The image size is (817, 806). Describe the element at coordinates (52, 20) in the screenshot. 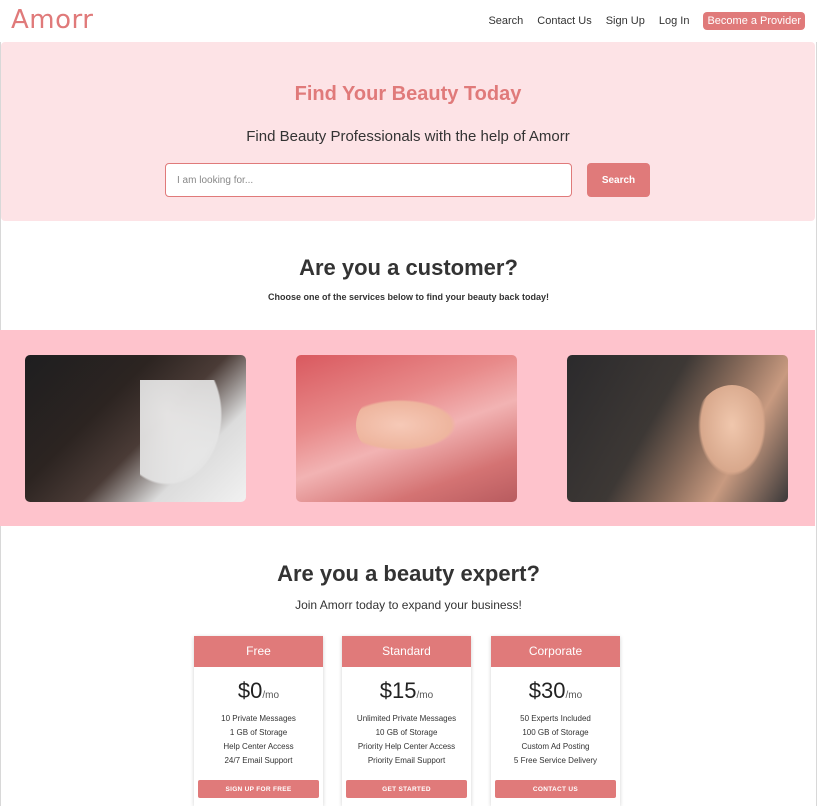

I see `brand-logo: Amorr` at that location.